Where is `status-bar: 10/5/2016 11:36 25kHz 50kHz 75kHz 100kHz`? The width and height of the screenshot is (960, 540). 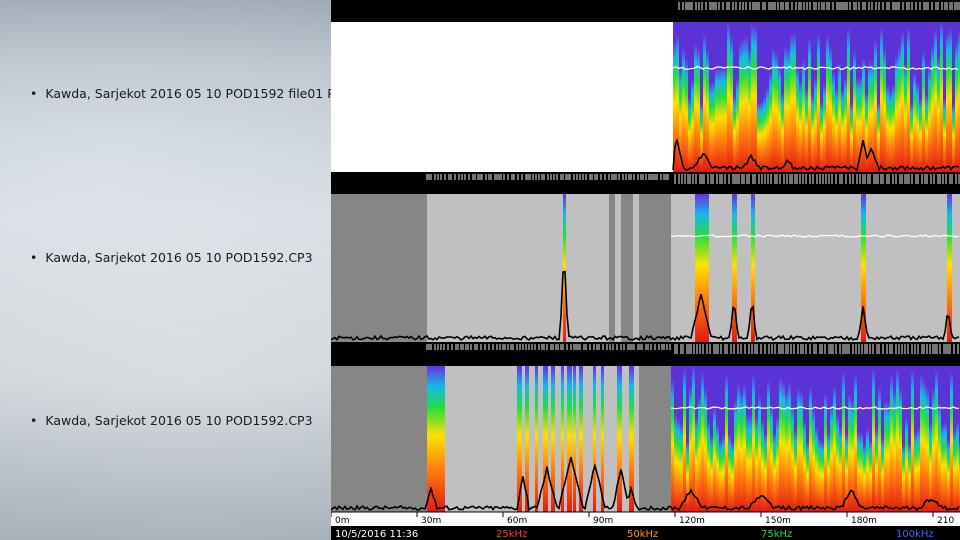
status-bar: 10/5/2016 11:36 25kHz 50kHz 75kHz 100kHz is located at coordinates (645, 533).